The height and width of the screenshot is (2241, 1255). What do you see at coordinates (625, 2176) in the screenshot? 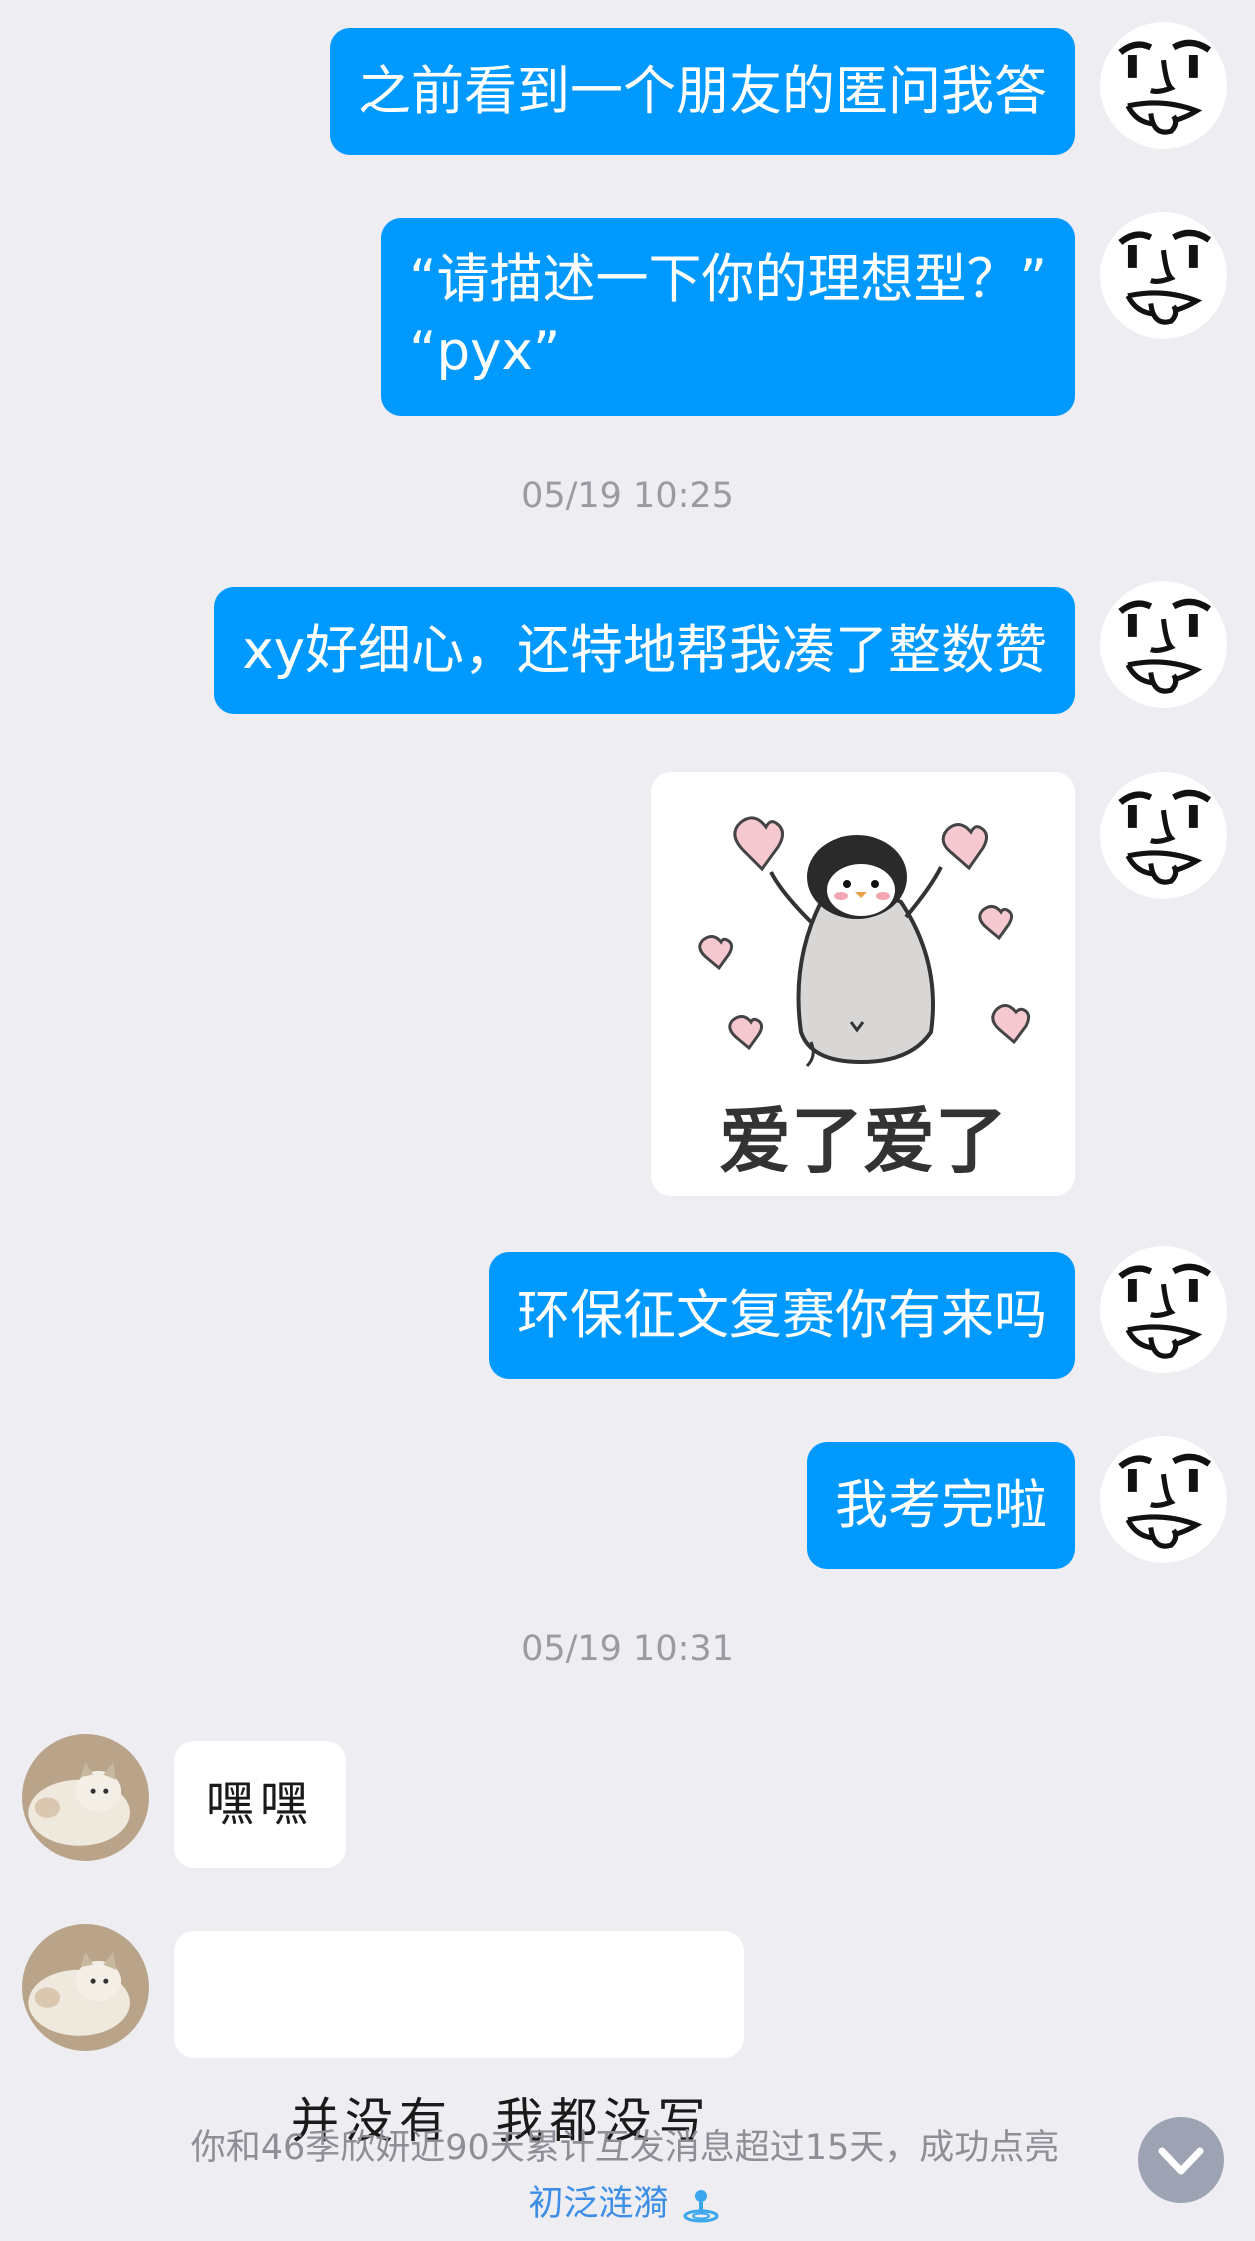
I see `system-notice: 你和46季欣妍近90天累计互发消息超过15天，成功点亮 初泛涟漪` at bounding box center [625, 2176].